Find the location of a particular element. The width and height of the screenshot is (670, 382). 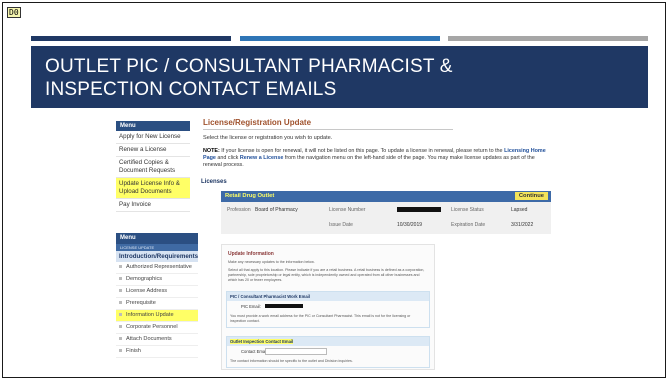

license-type: Retail Drug Outlet is located at coordinates (250, 196).